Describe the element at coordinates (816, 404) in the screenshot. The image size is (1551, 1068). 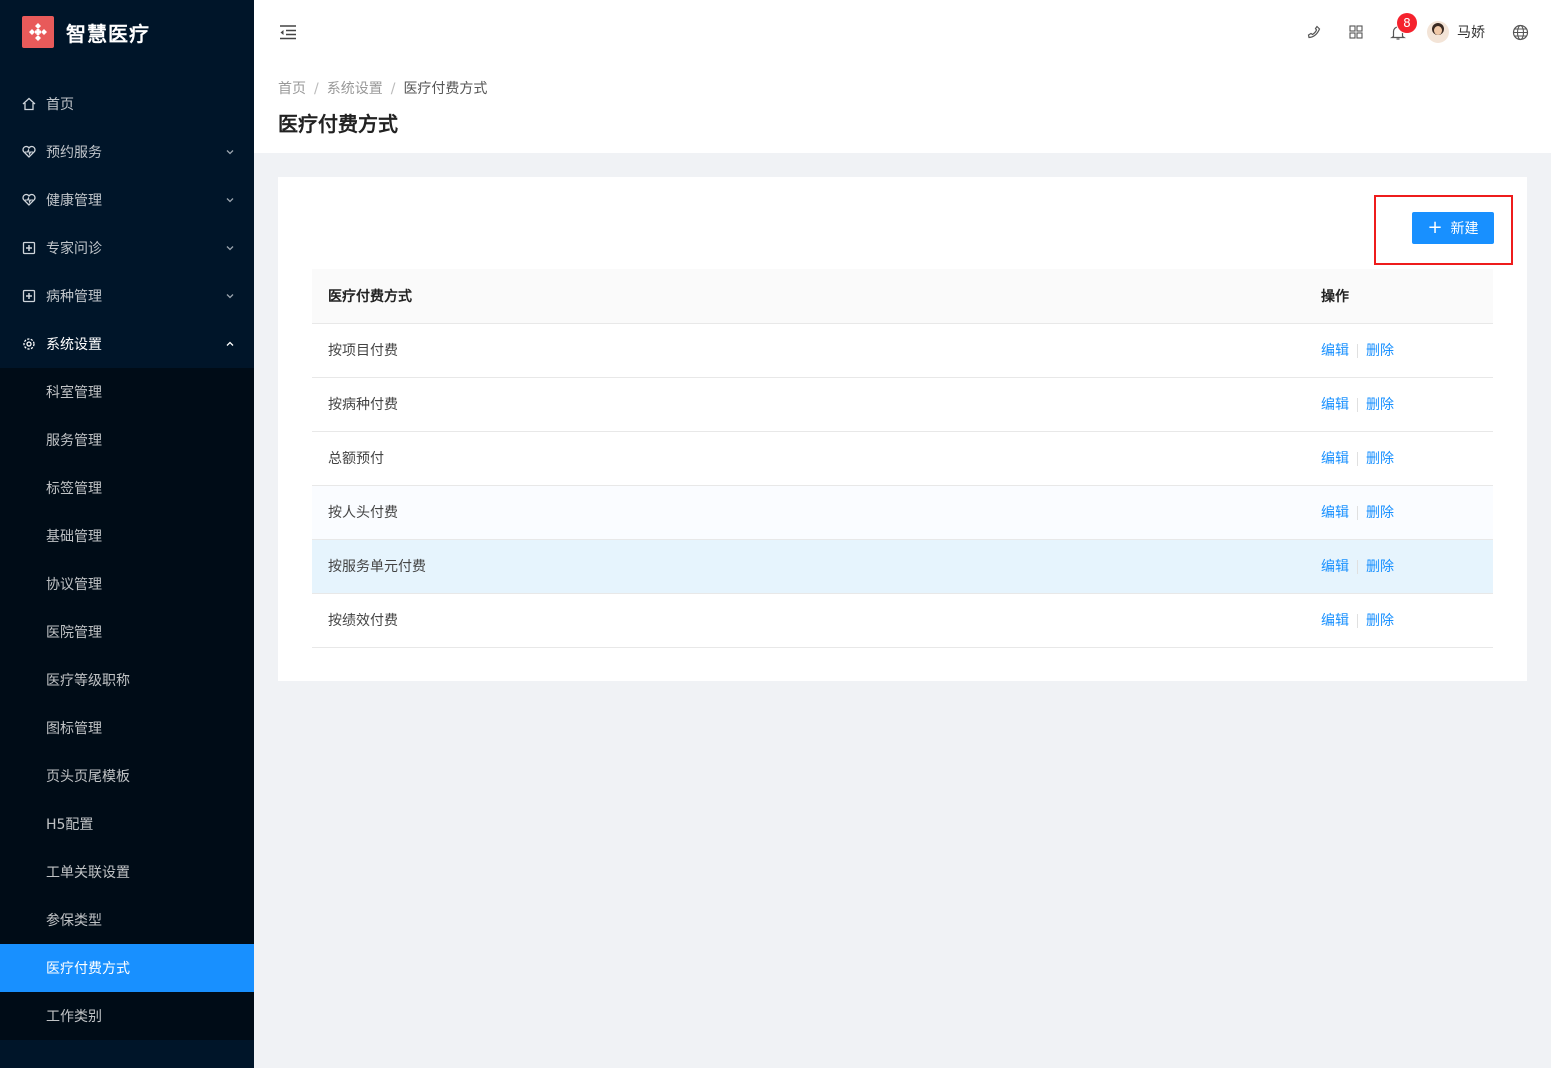
I see `method-cell: 按病种付费` at that location.